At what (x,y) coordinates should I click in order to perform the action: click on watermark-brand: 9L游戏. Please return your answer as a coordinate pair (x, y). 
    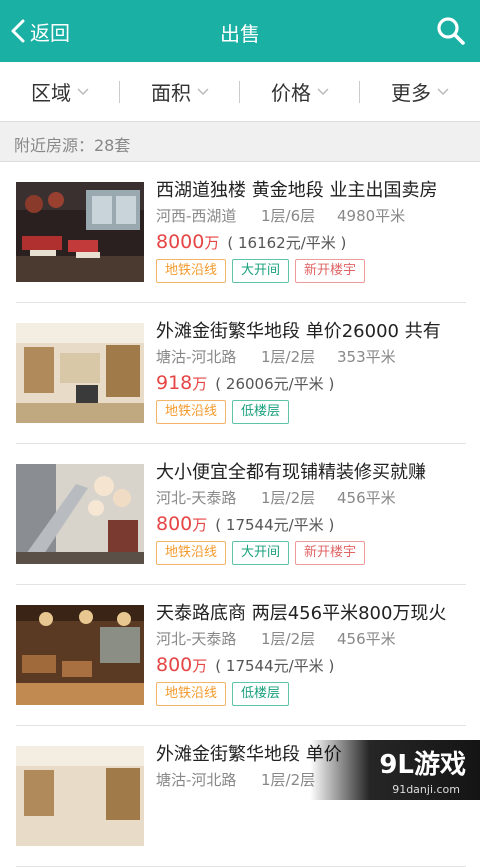
    Looking at the image, I should click on (422, 762).